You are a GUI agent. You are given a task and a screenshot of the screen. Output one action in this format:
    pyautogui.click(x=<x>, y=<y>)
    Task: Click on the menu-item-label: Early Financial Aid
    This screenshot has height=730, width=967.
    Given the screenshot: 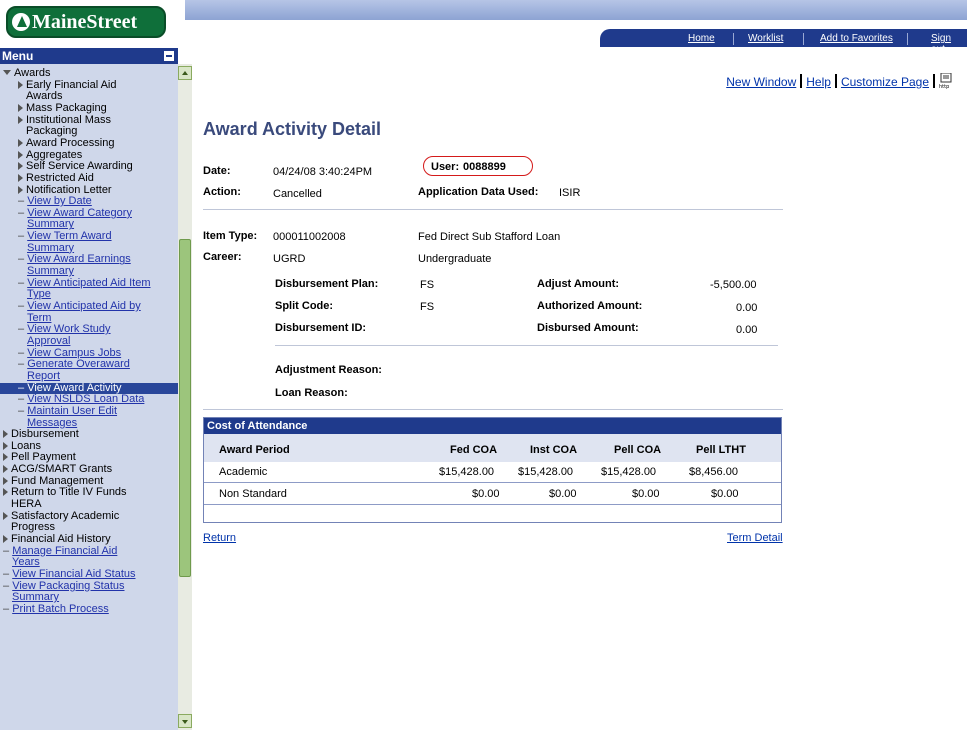 What is the action you would take?
    pyautogui.click(x=71, y=85)
    